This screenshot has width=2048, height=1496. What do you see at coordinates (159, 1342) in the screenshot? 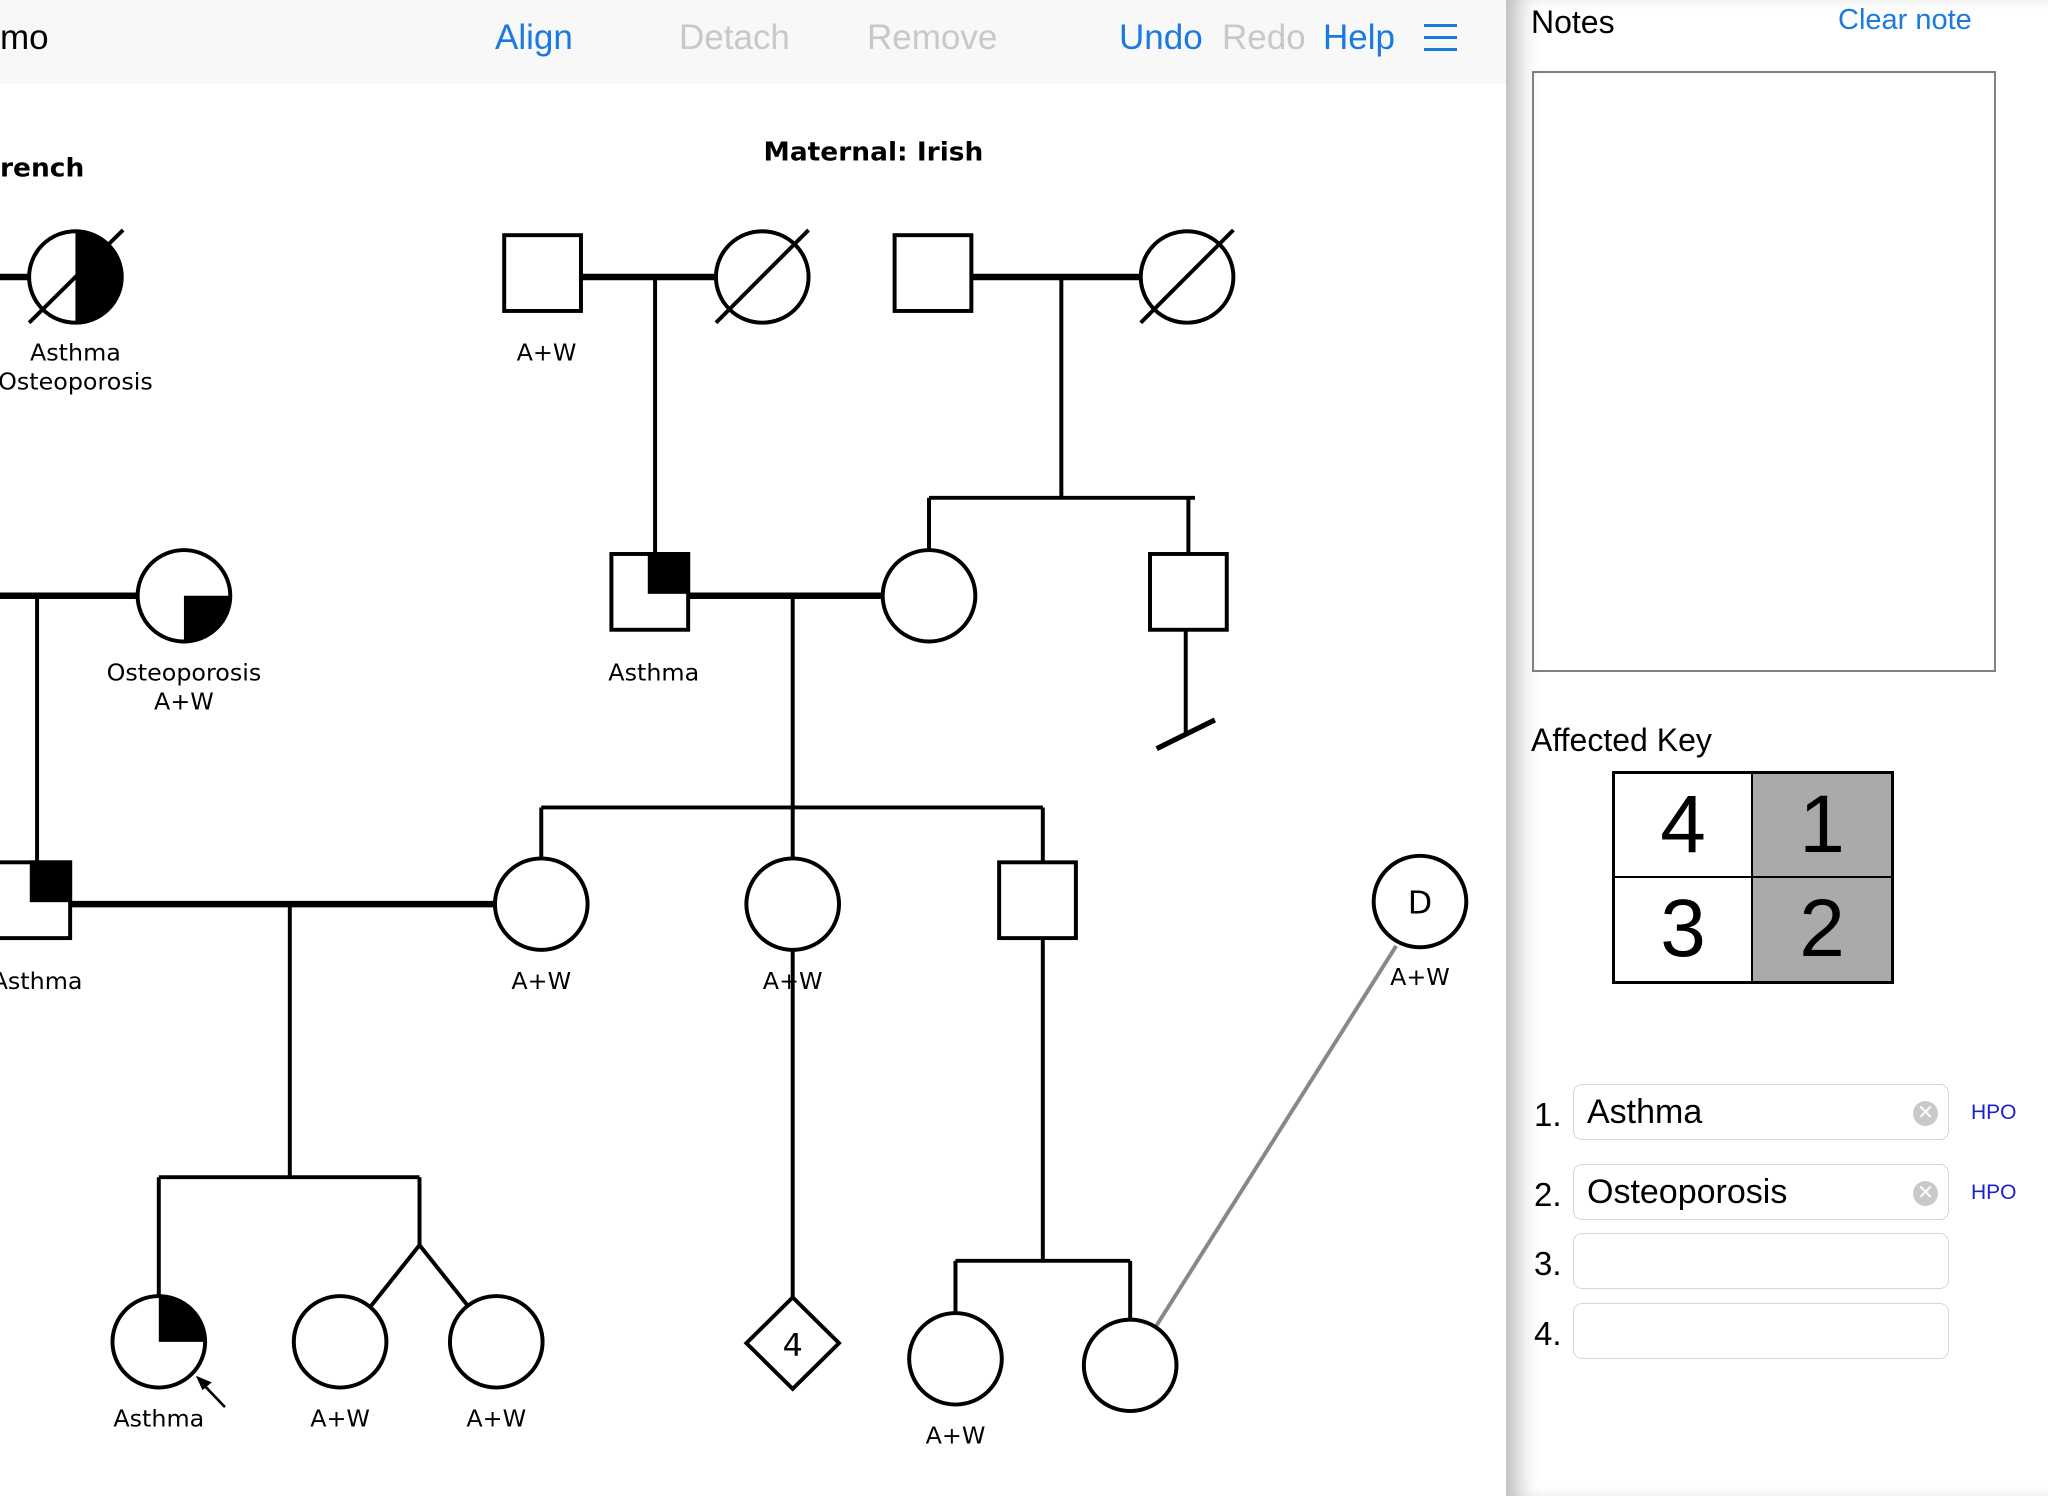
I see `proband` at bounding box center [159, 1342].